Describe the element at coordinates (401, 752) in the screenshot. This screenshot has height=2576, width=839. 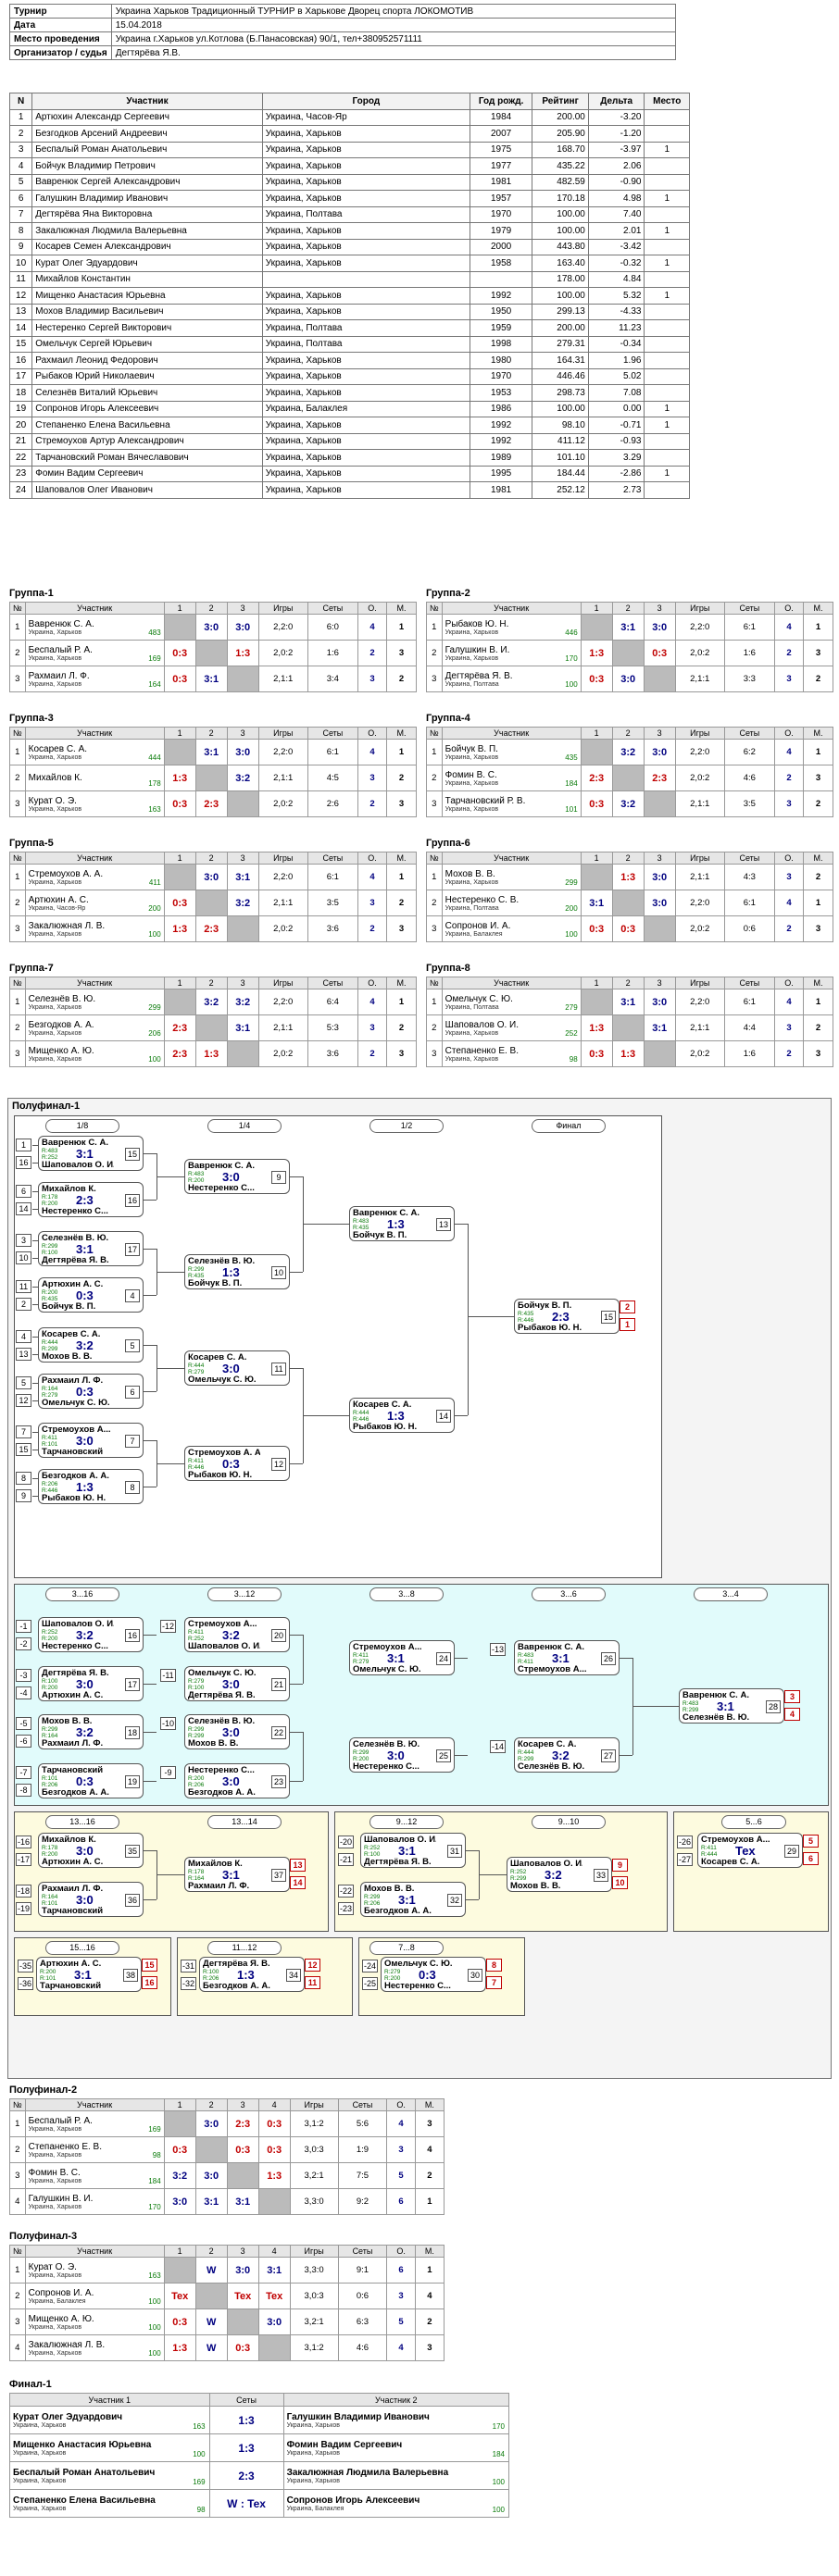
I see `group-3-table-place: 1` at that location.